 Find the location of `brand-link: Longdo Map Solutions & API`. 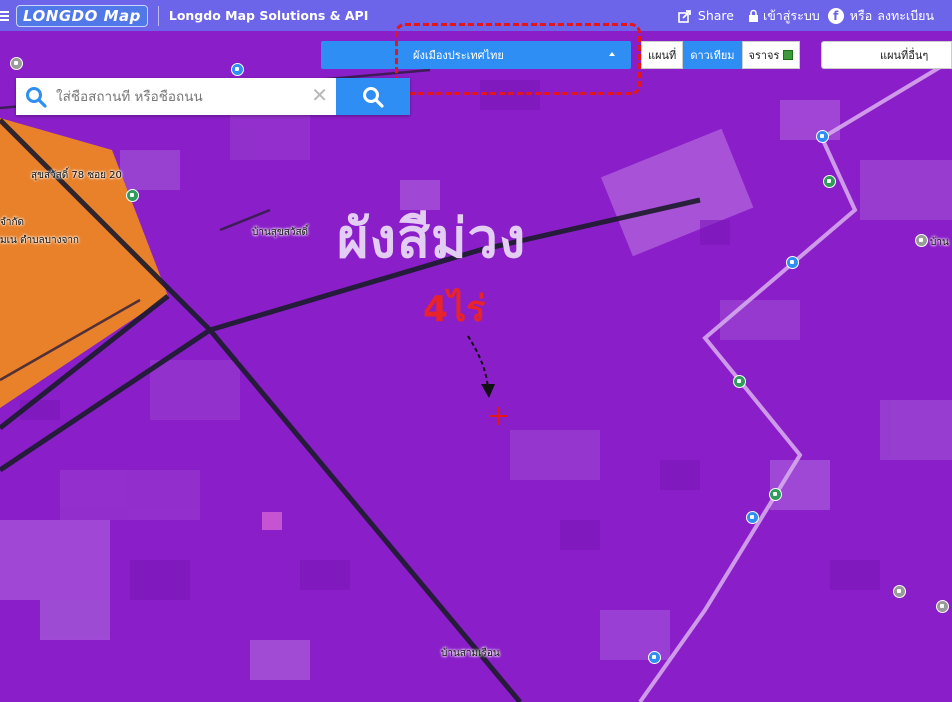

brand-link: Longdo Map Solutions & API is located at coordinates (269, 15).